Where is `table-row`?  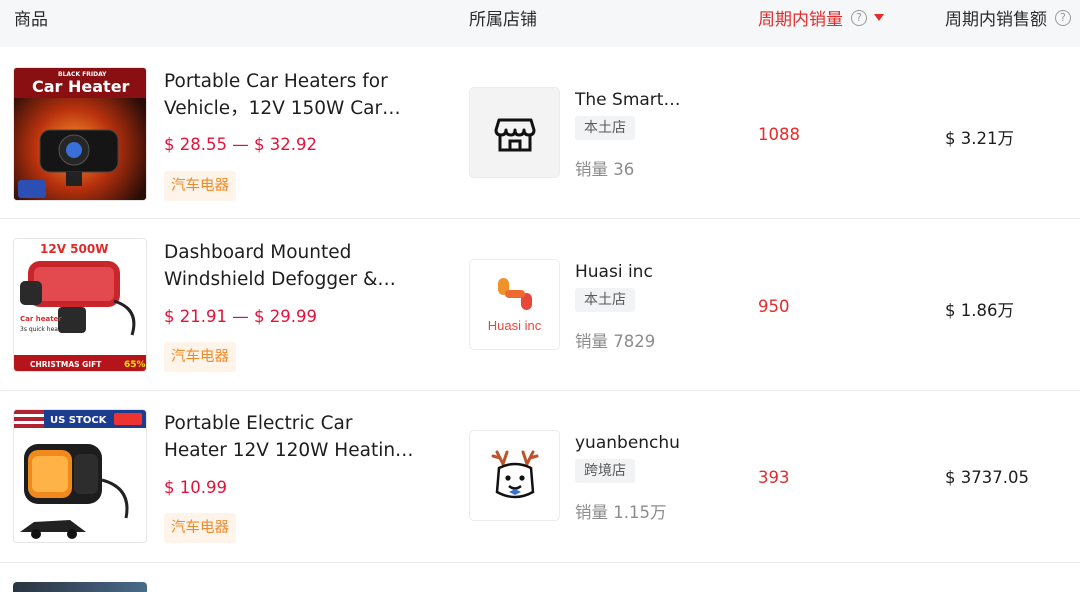 table-row is located at coordinates (540, 577).